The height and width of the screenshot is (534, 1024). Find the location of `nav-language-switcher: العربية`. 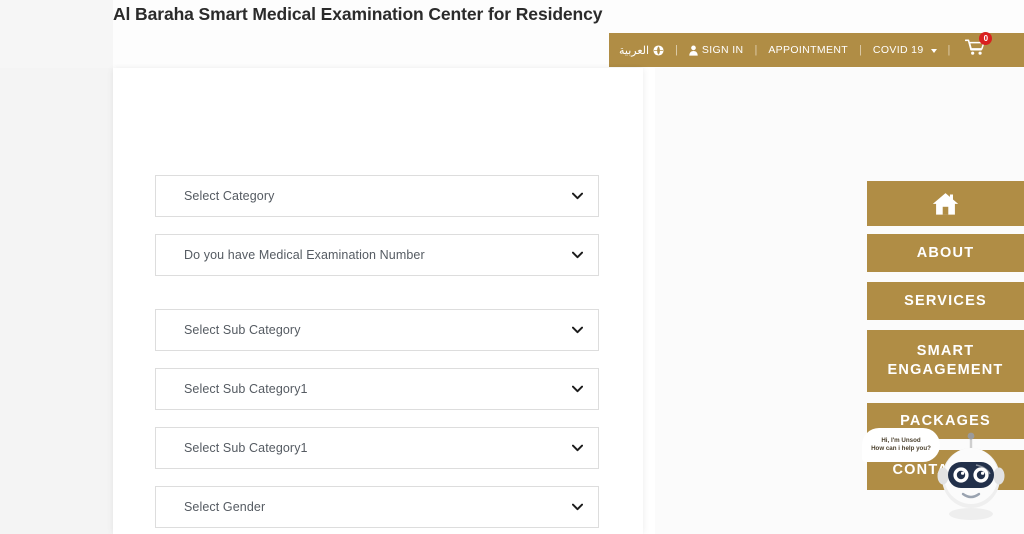

nav-language-switcher: العربية is located at coordinates (641, 50).